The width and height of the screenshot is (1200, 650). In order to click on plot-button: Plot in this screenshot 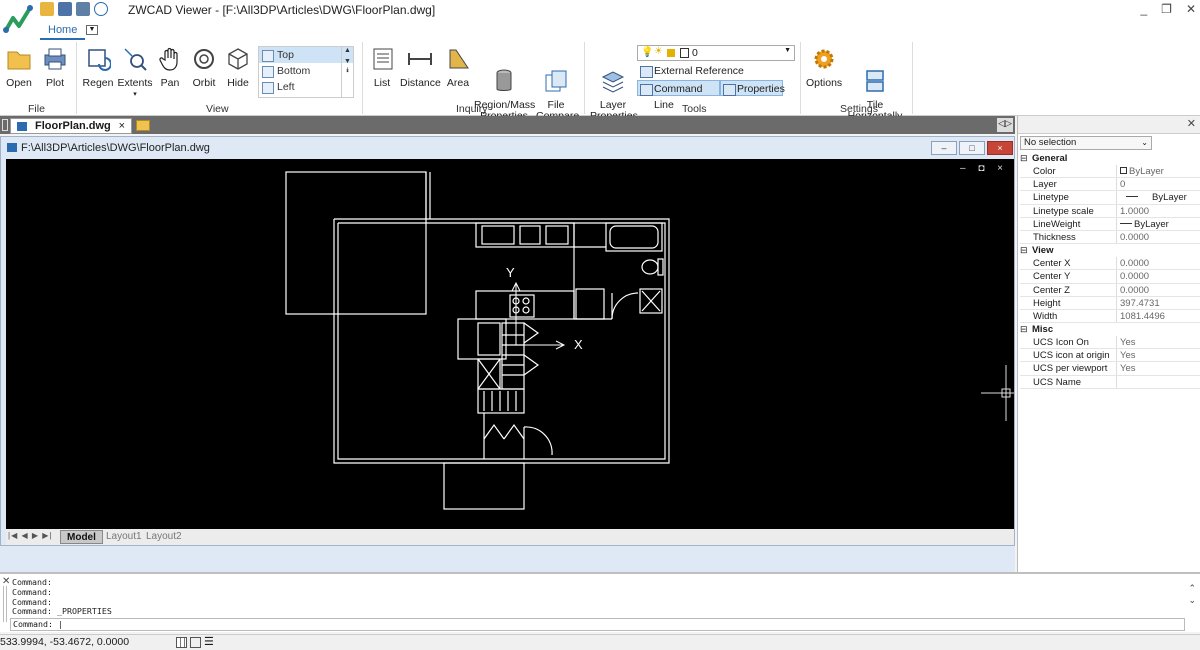, I will do `click(55, 66)`.